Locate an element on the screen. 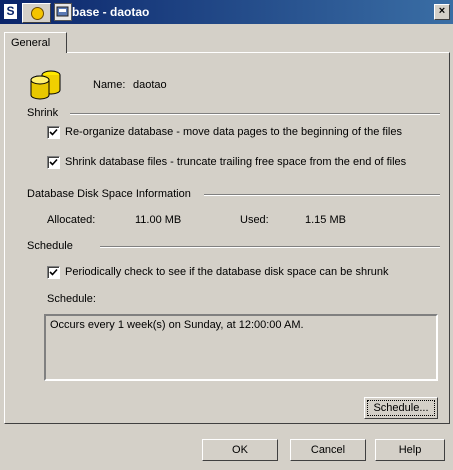 The height and width of the screenshot is (470, 453). app-icon is located at coordinates (63, 12).